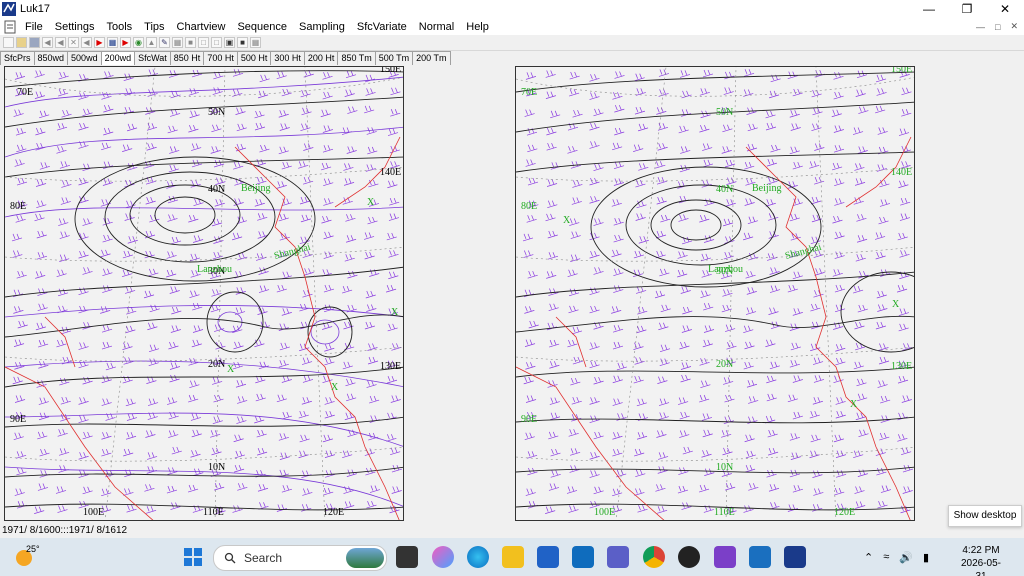  Describe the element at coordinates (75, 27) in the screenshot. I see `menu-settings: Settings` at that location.